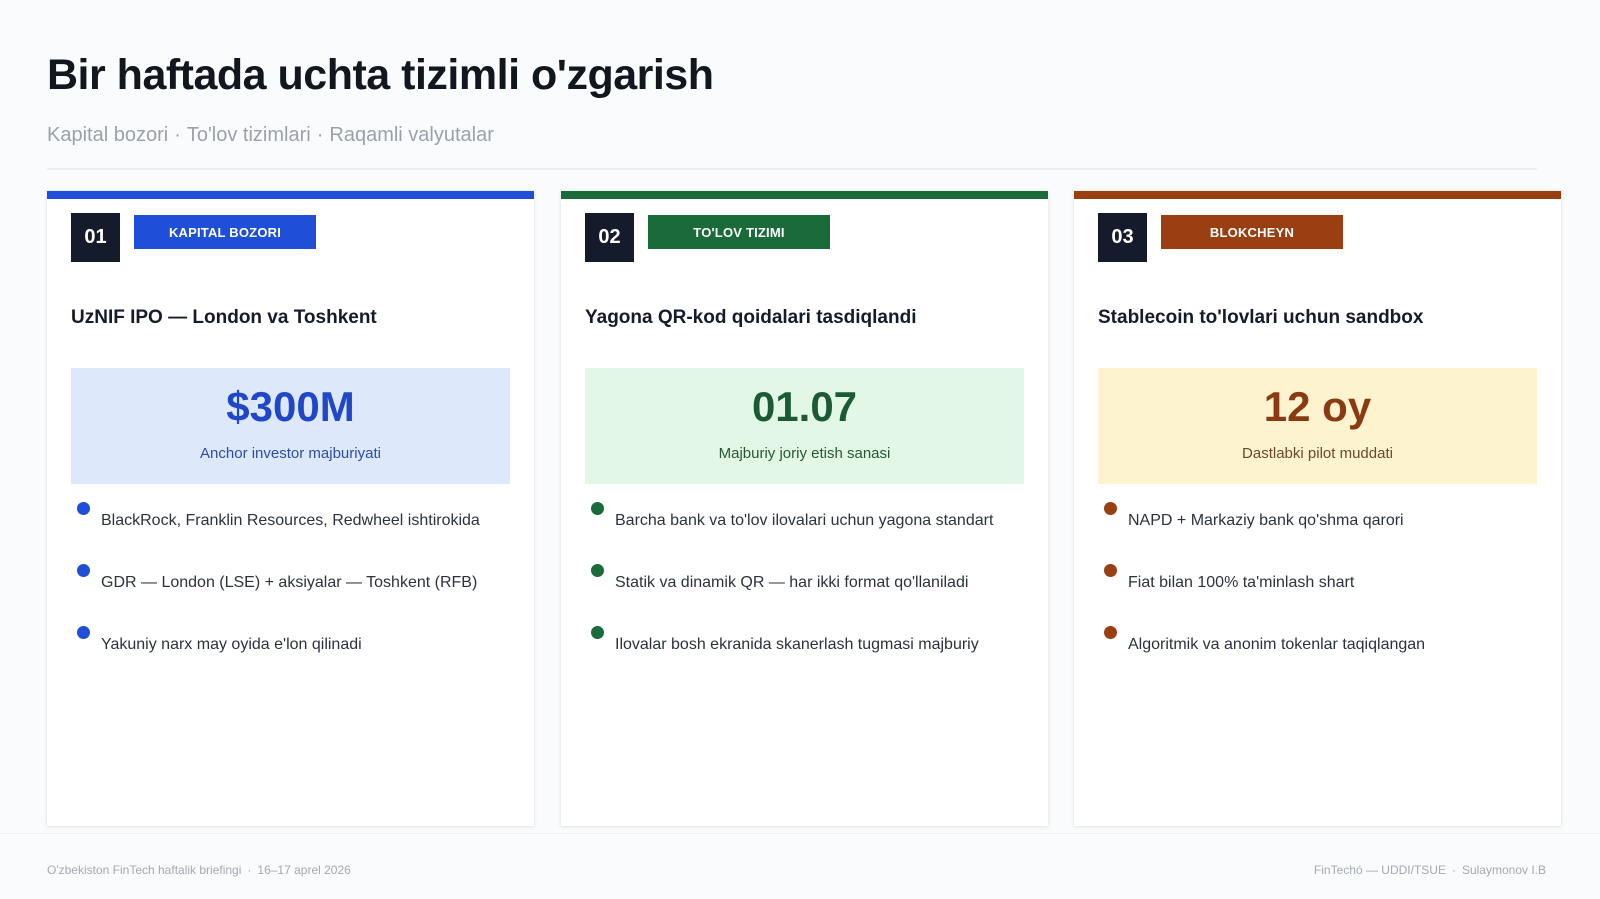 The image size is (1600, 899). I want to click on card-title: Stablecoin to'lovlari uchun sandbox, so click(1261, 317).